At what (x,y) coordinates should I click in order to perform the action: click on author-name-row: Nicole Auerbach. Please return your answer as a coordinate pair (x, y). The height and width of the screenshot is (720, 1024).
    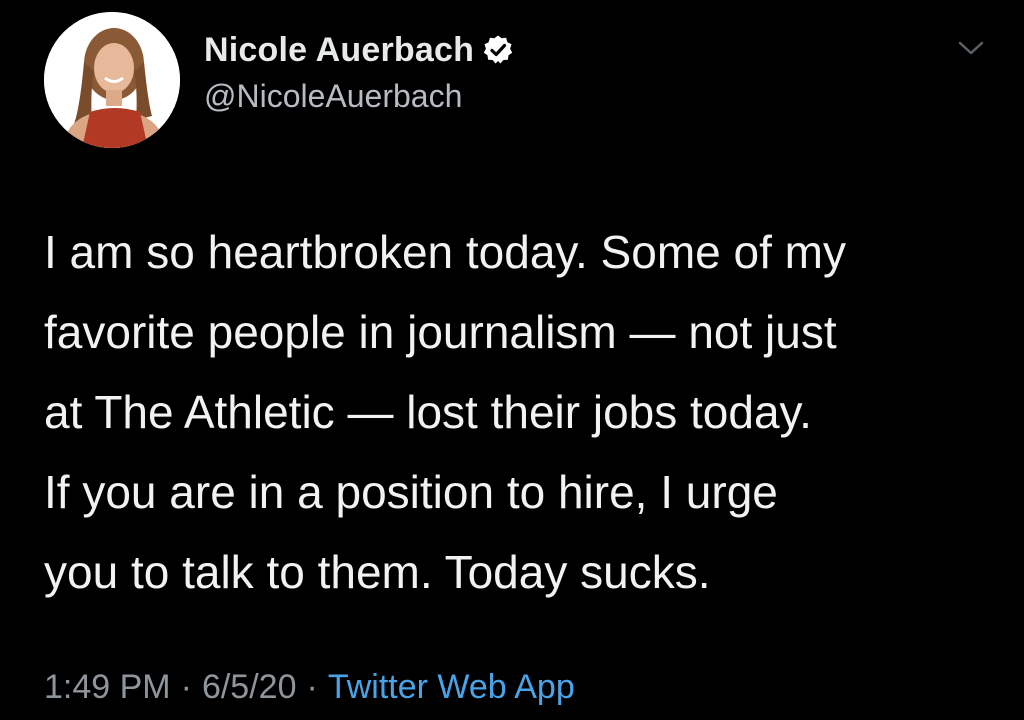
    Looking at the image, I should click on (359, 50).